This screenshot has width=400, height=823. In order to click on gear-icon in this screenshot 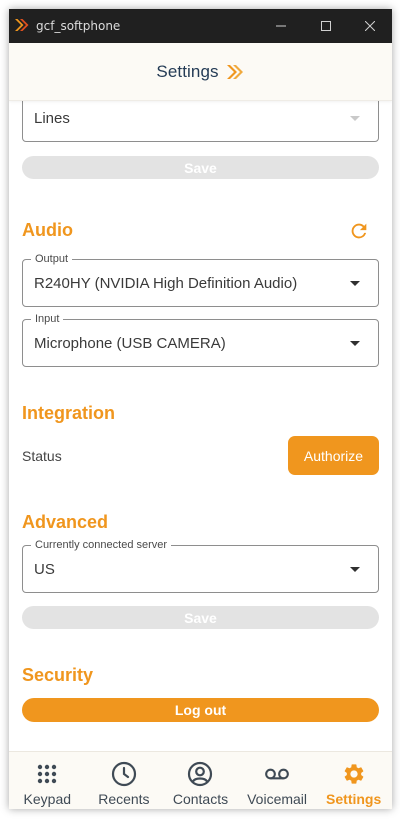, I will do `click(354, 774)`.